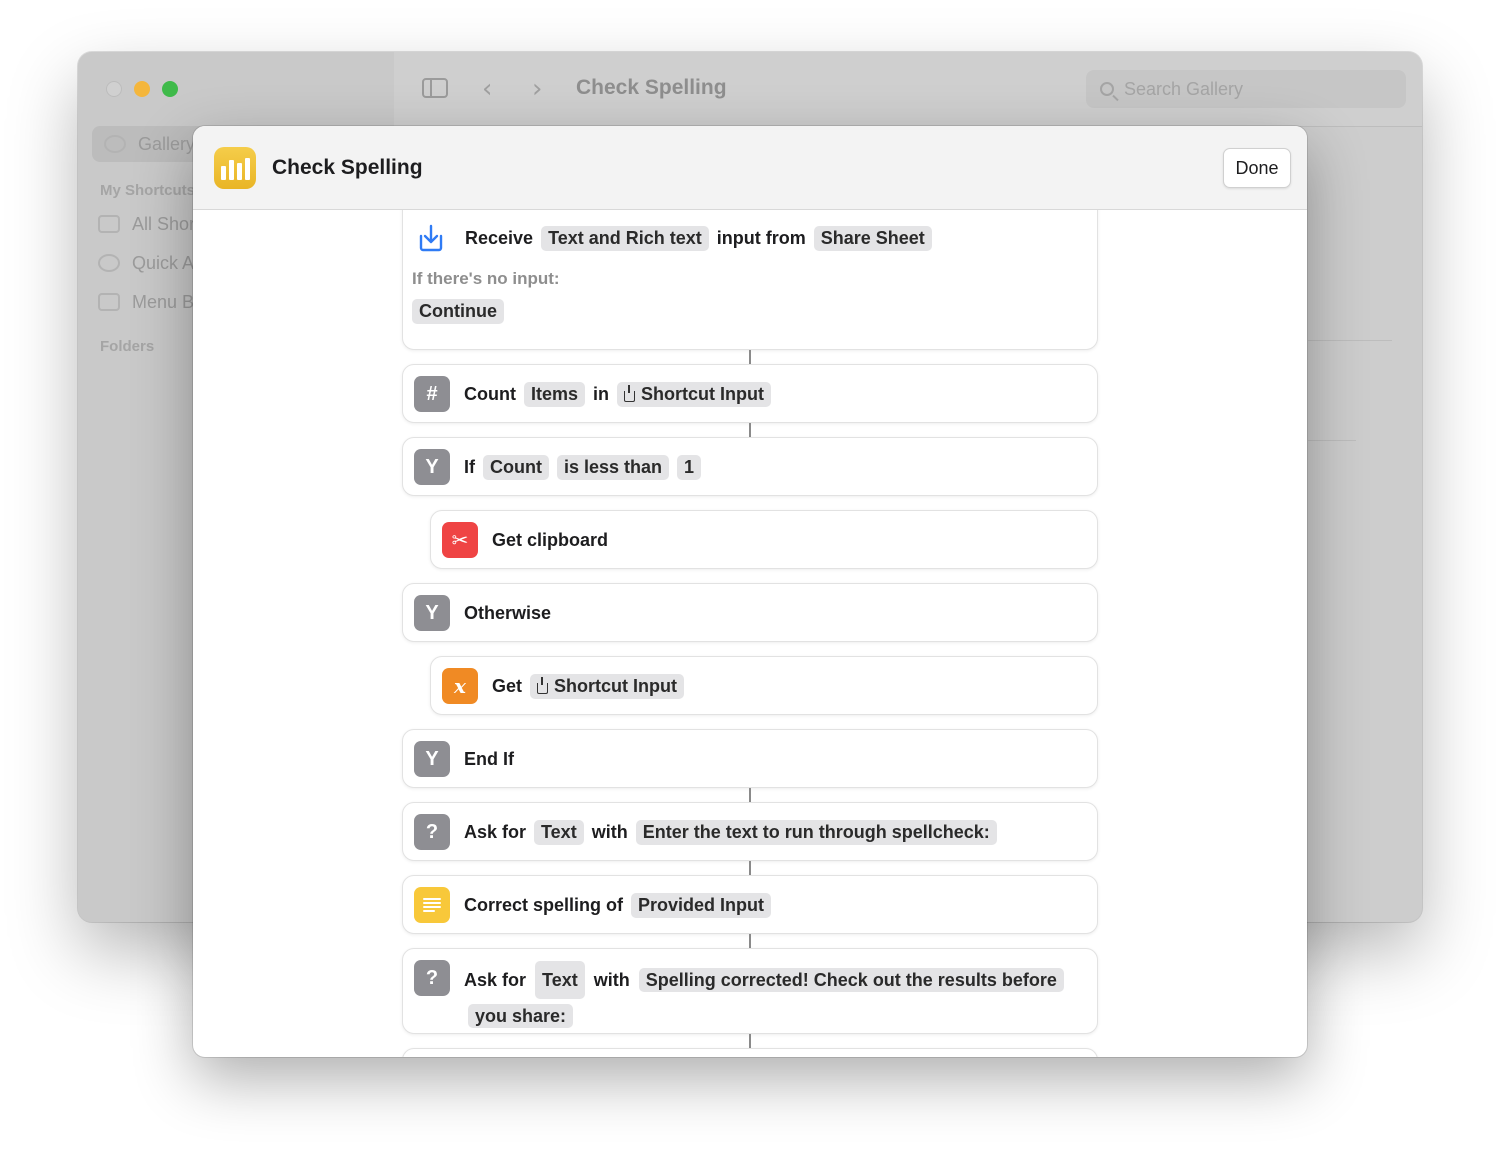  What do you see at coordinates (142, 89) in the screenshot?
I see `minimize-button` at bounding box center [142, 89].